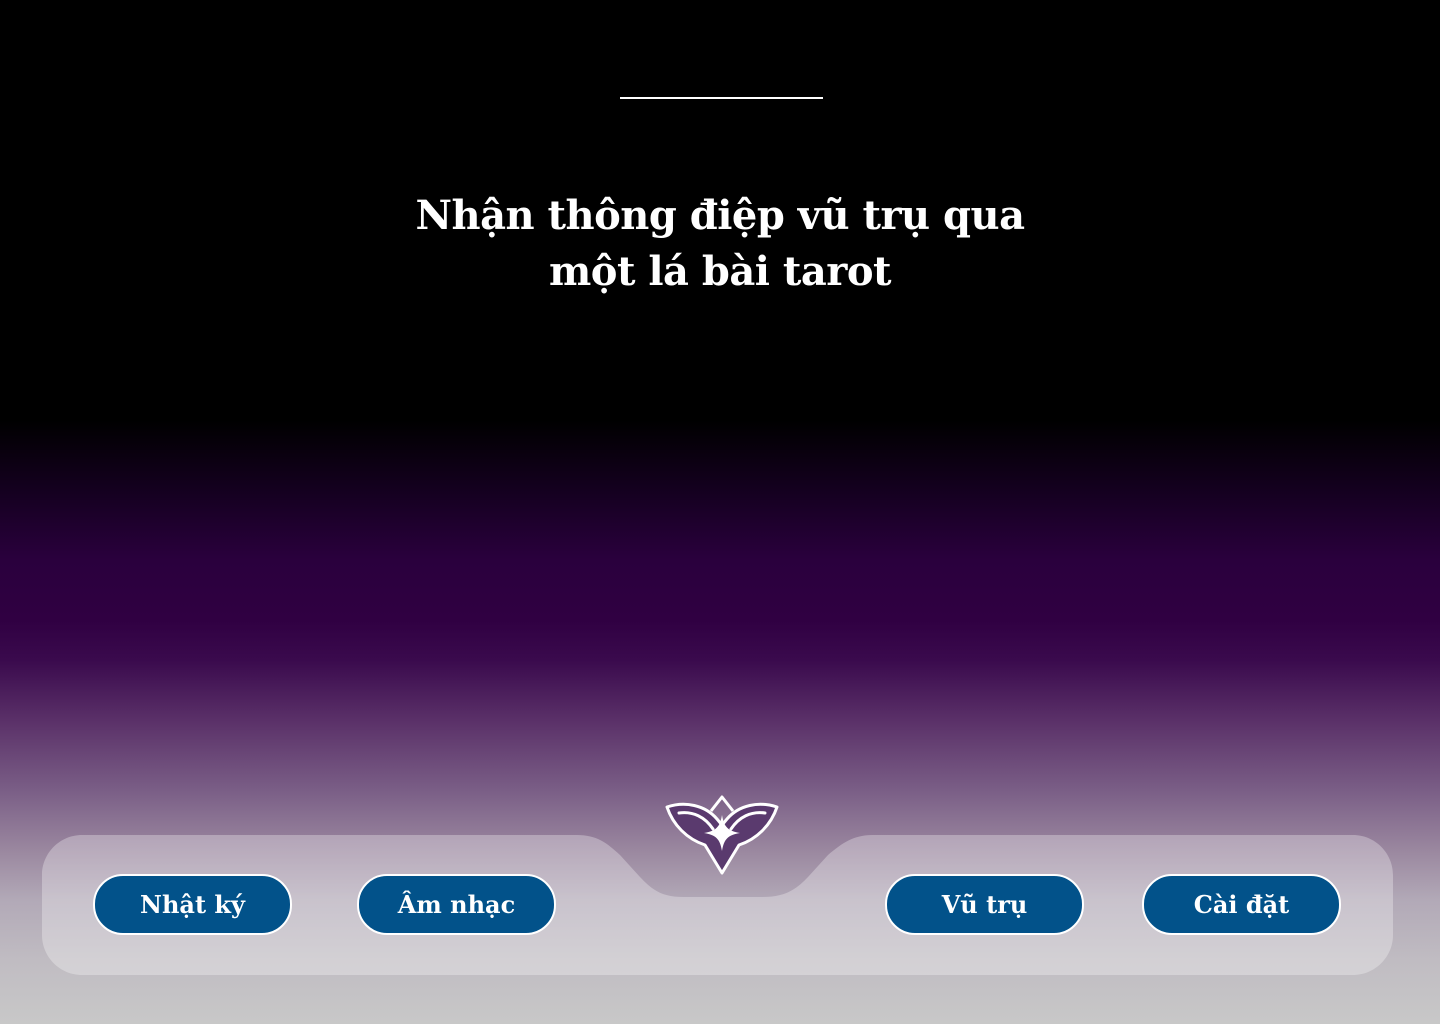 The height and width of the screenshot is (1024, 1440). Describe the element at coordinates (720, 215) in the screenshot. I see `headline-line-1: Nhận thông điệp vũ trụ qua` at that location.